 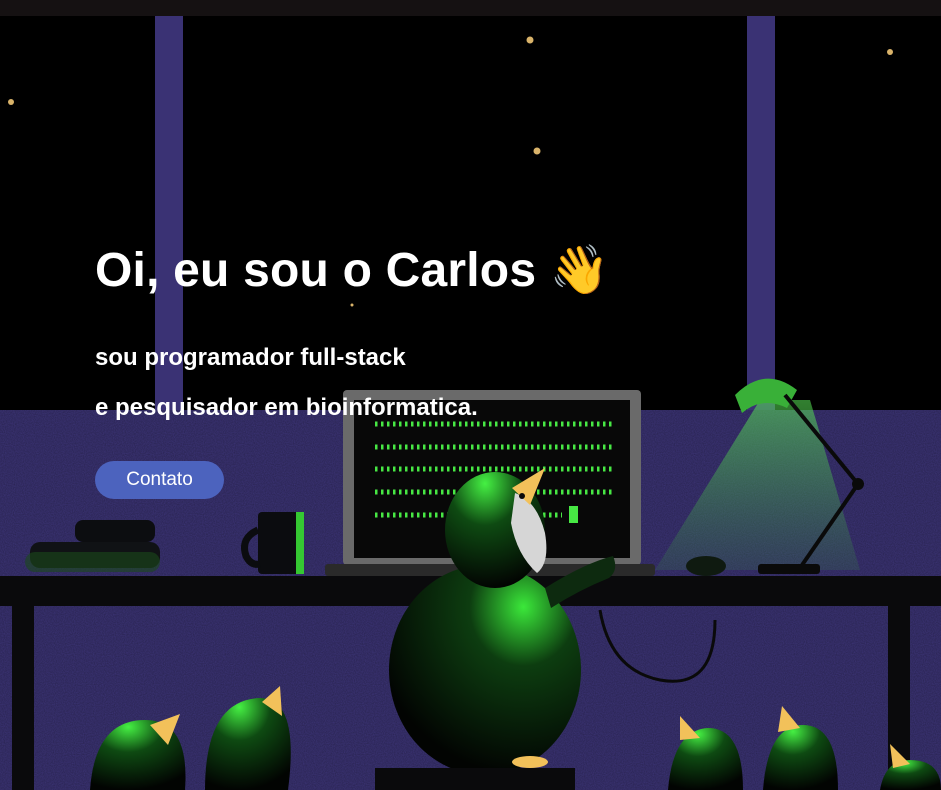 I want to click on hero-title: Oi, eu sou o Carlos 👋, so click(x=352, y=271).